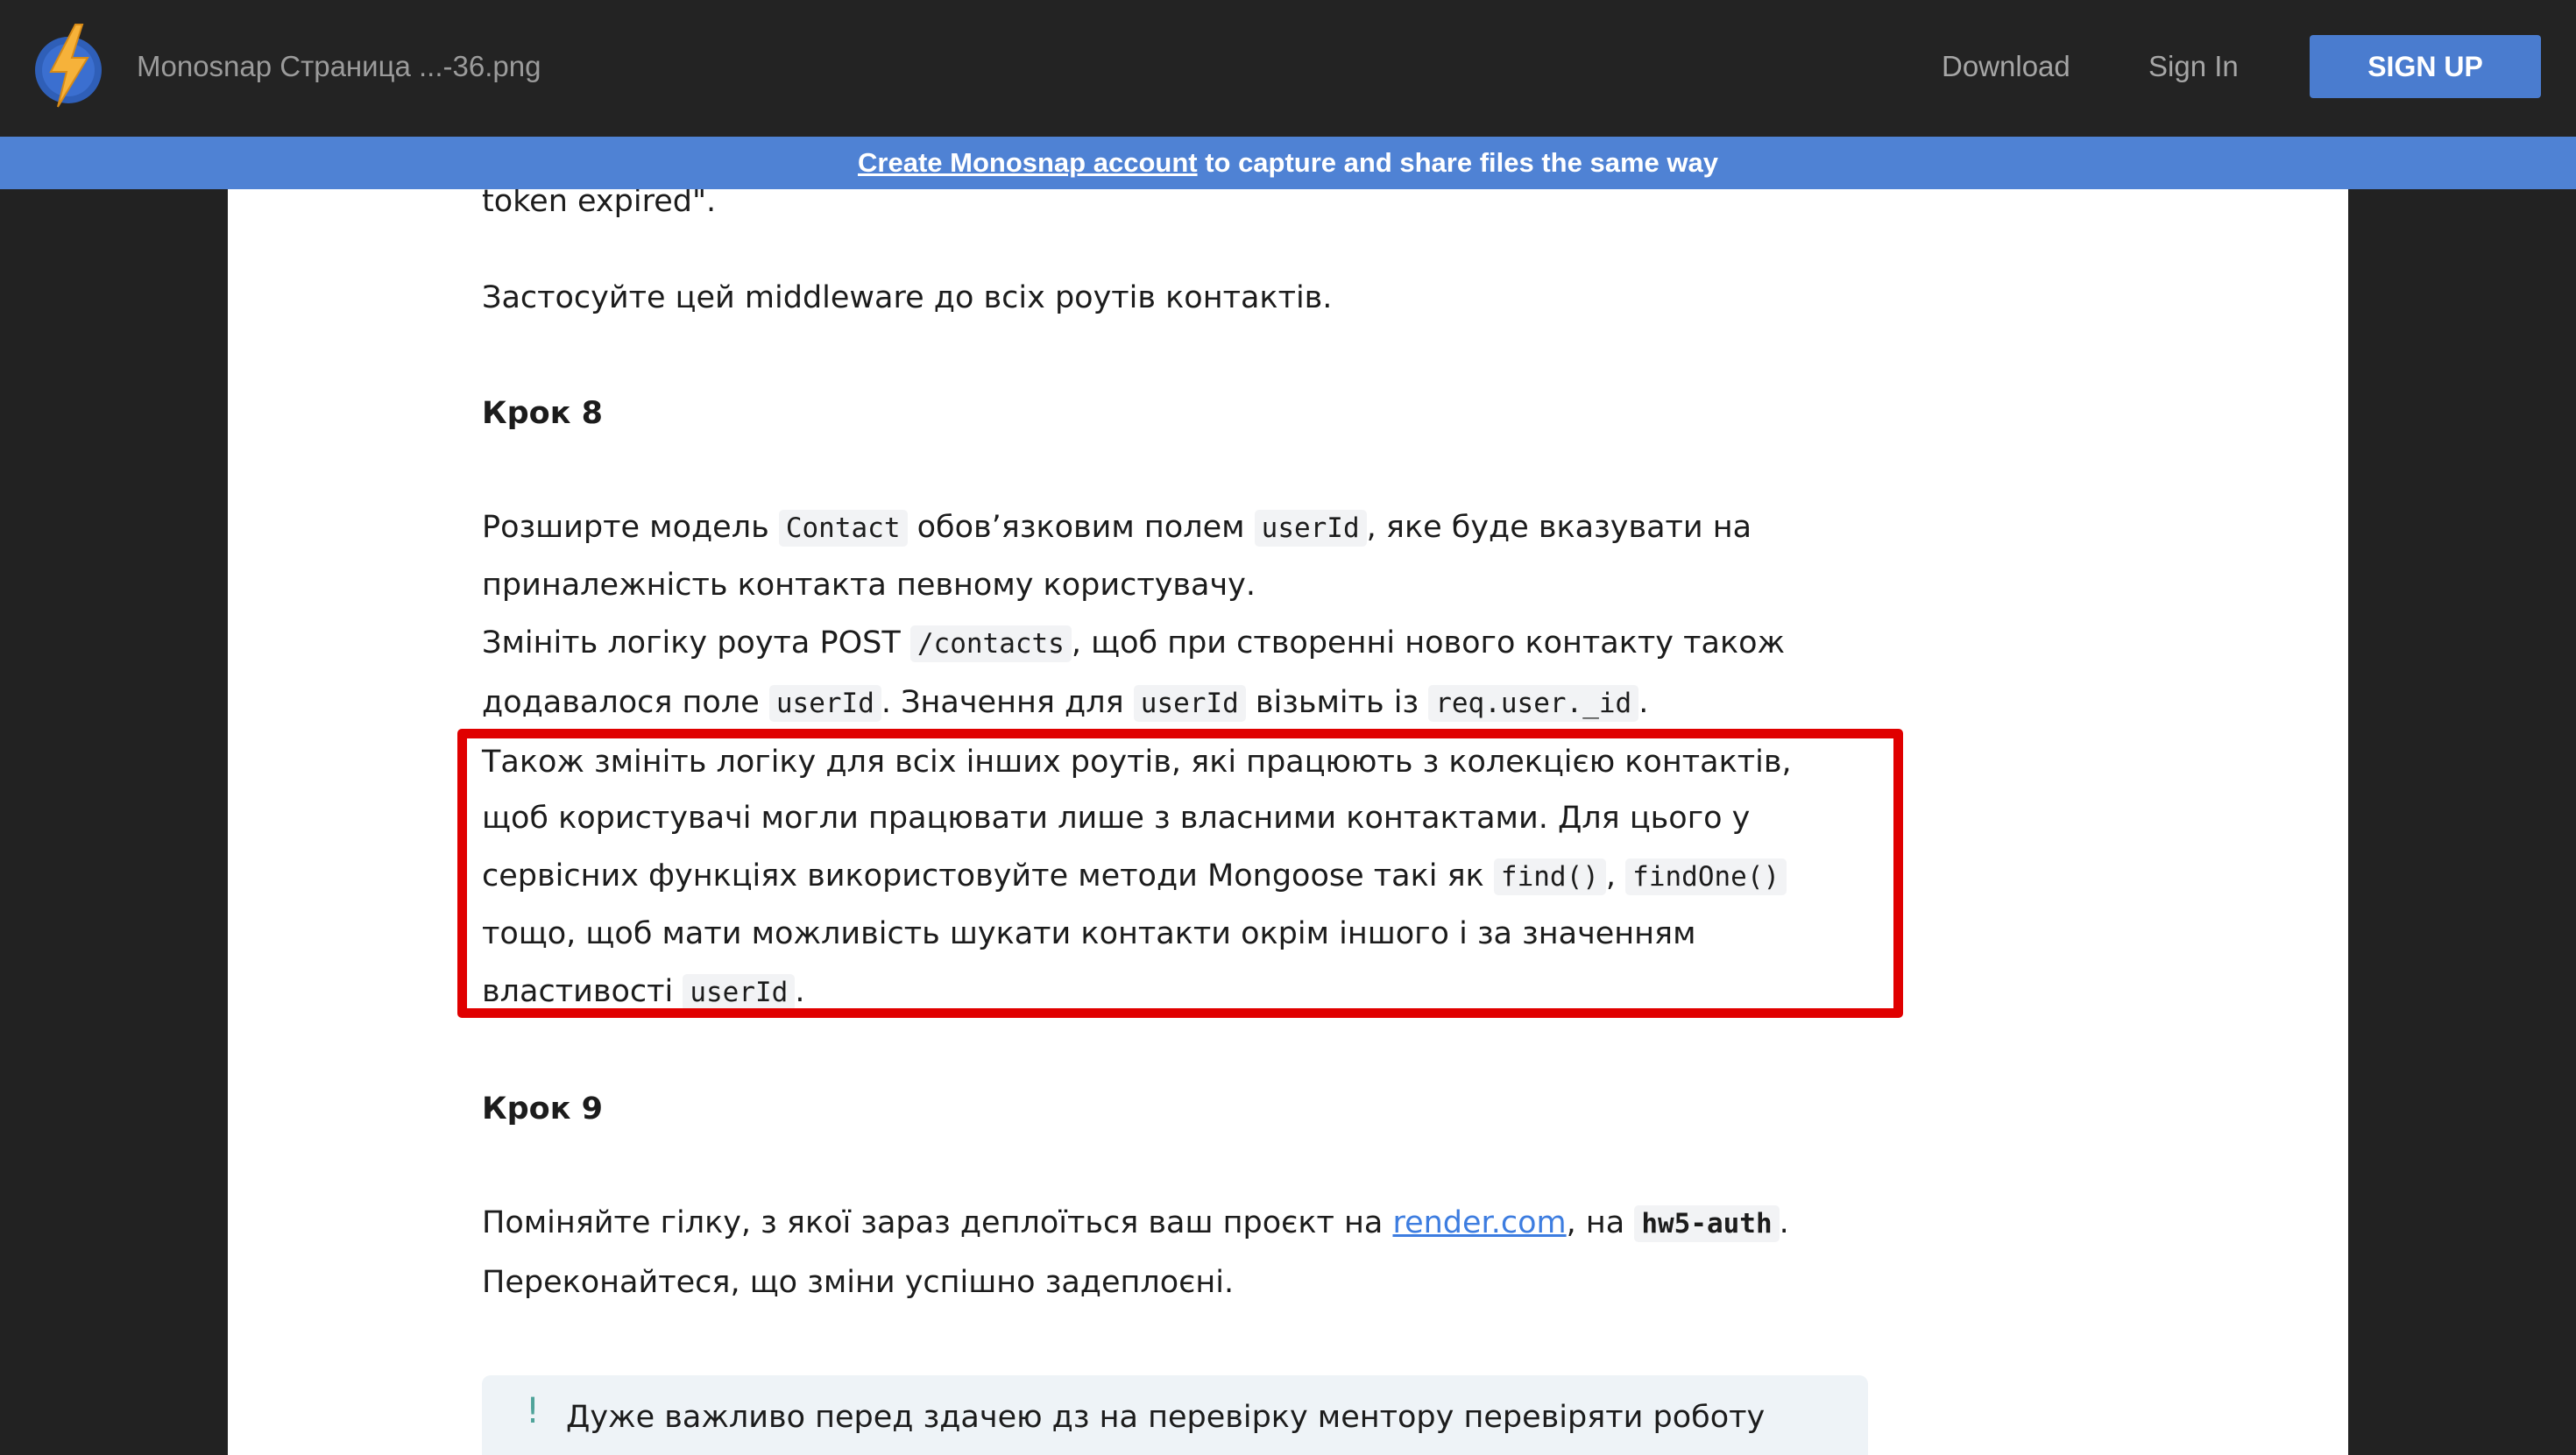  I want to click on monosnap-logo-icon, so click(68, 66).